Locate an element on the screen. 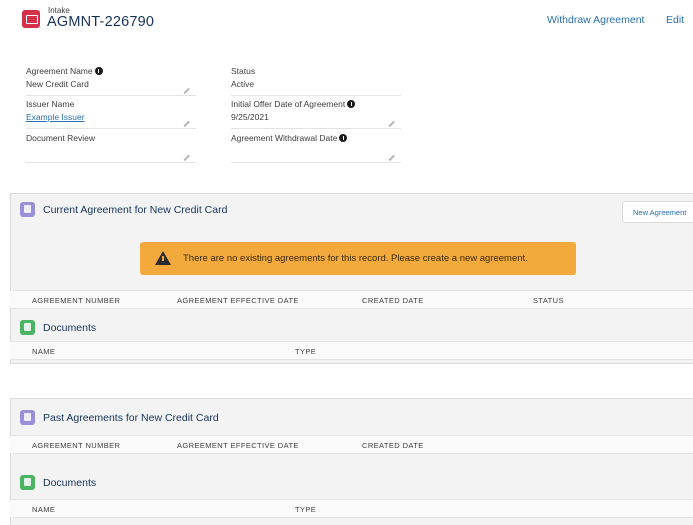 The image size is (693, 525). past-agreements-header: Past Agreements for New Credit Card is located at coordinates (119, 417).